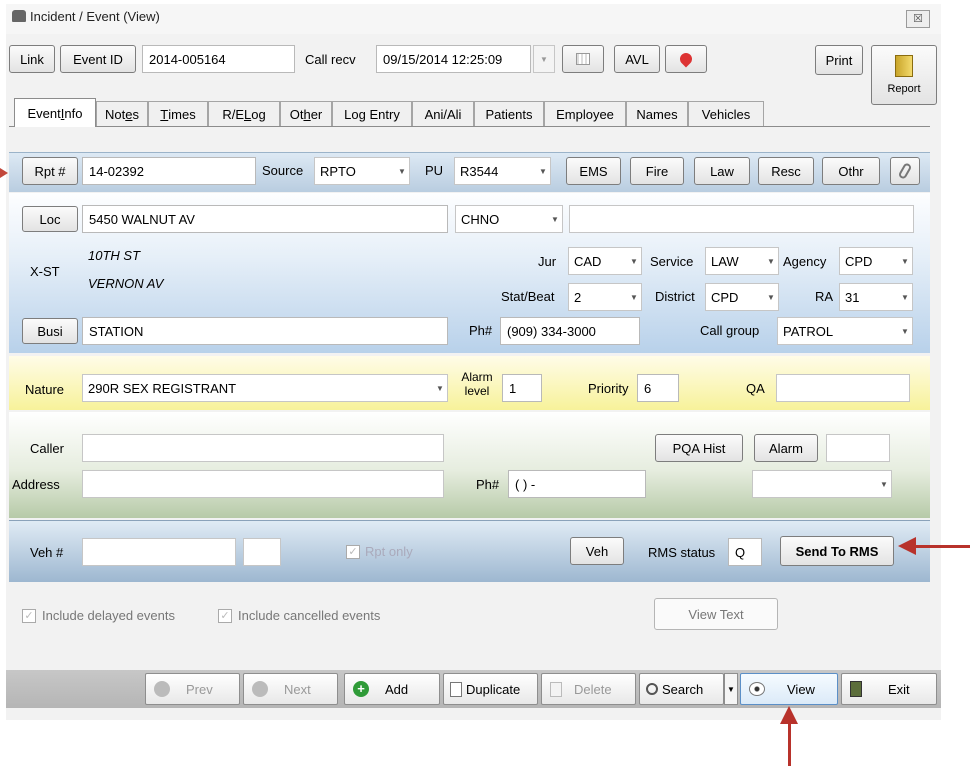 This screenshot has height=767, width=971. Describe the element at coordinates (699, 448) in the screenshot. I see `pqa-hist-button: PQA Hist` at that location.